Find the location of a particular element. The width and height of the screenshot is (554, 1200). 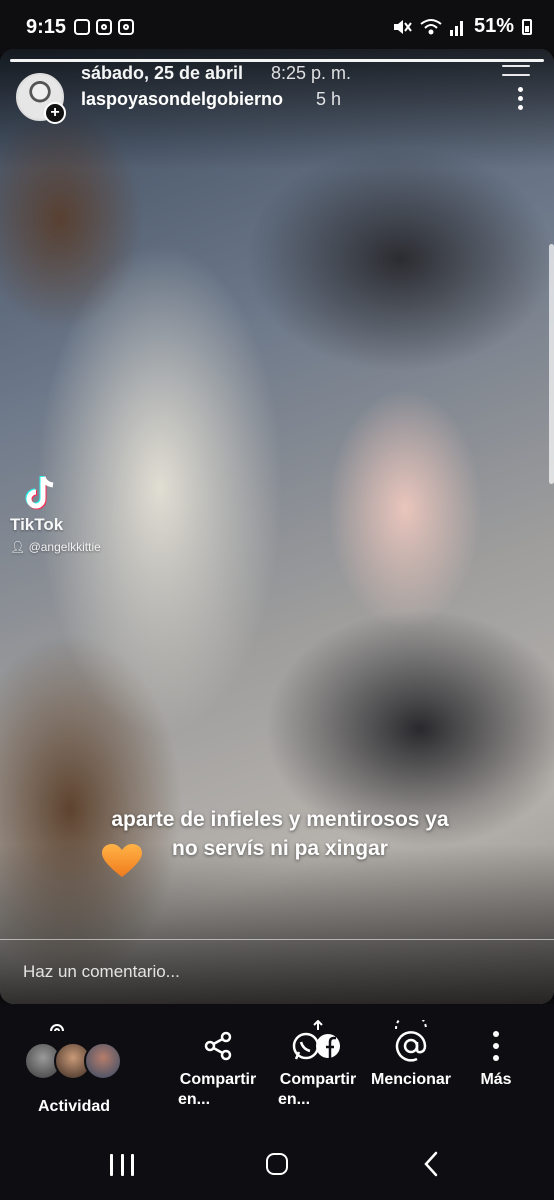

mention-button: Mencionar is located at coordinates (411, 1055).